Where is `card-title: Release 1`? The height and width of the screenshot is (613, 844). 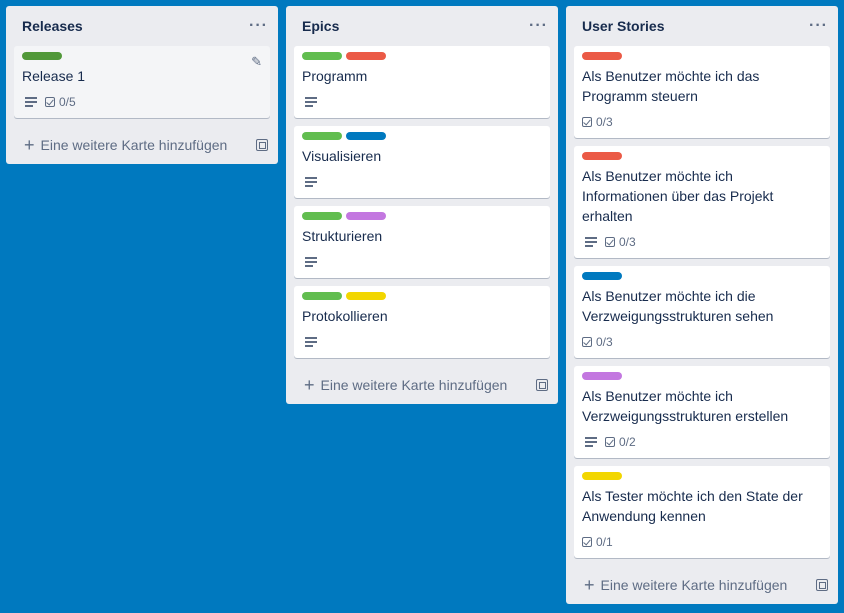
card-title: Release 1 is located at coordinates (54, 76).